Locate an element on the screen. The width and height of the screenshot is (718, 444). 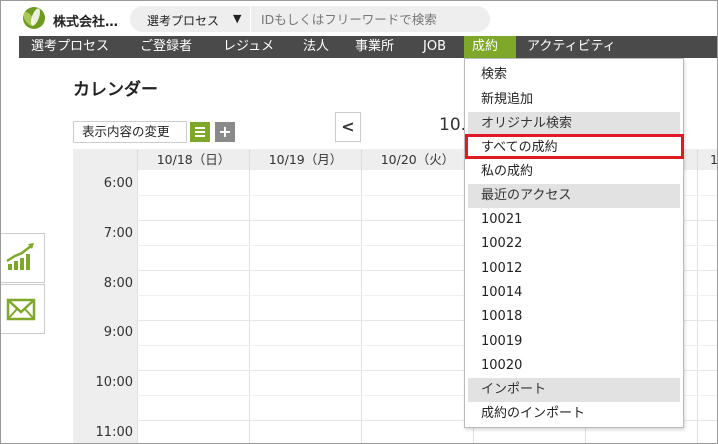
search-input is located at coordinates (371, 19).